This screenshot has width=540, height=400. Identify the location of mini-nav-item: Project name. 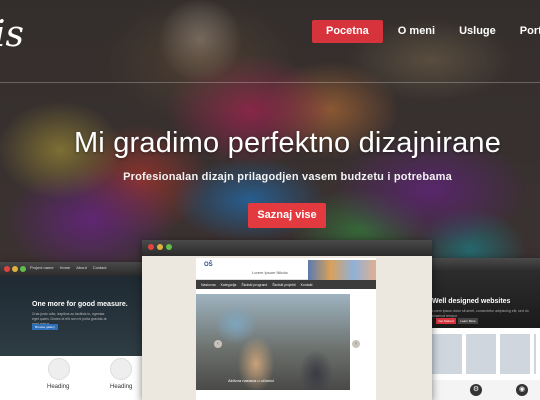
(42, 267).